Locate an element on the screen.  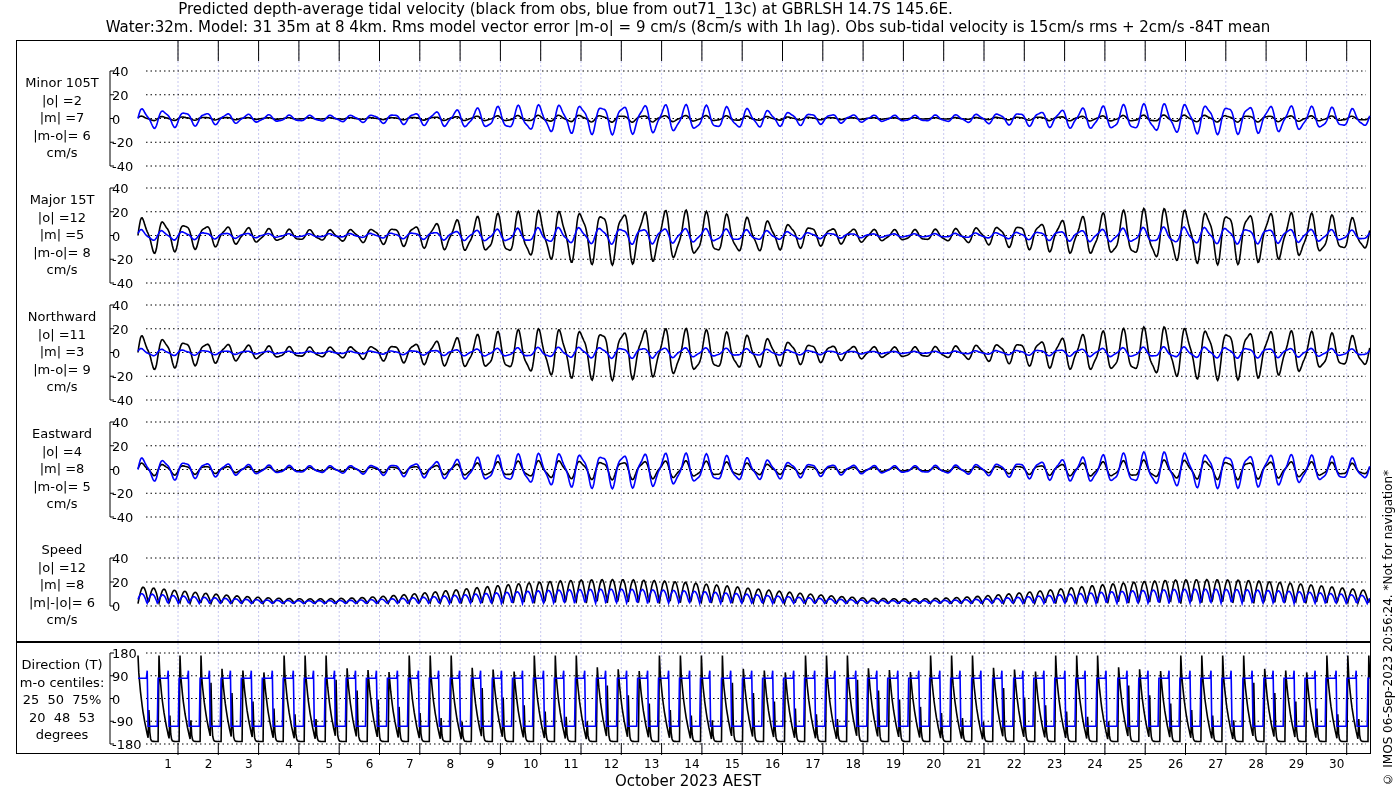
axis-tick-label: 4 is located at coordinates (289, 764).